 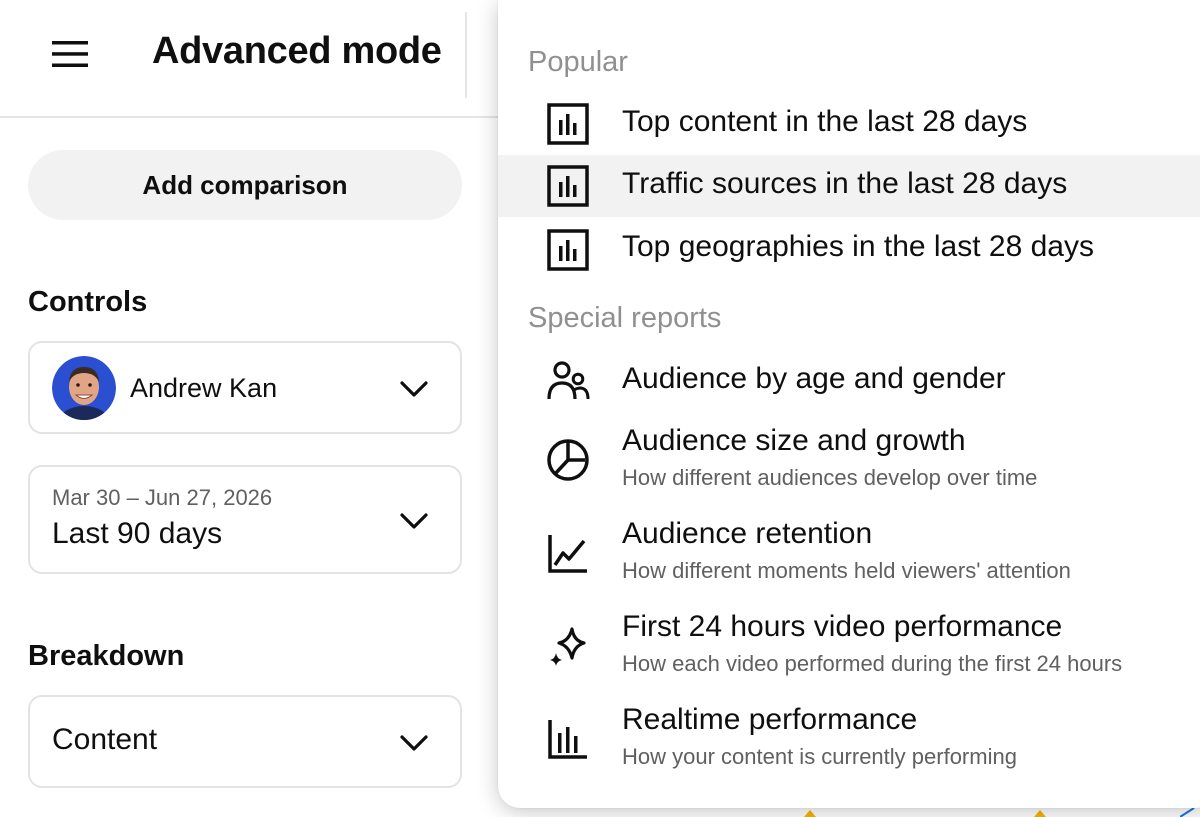 What do you see at coordinates (204, 388) in the screenshot?
I see `channel-name: Andrew Kan` at bounding box center [204, 388].